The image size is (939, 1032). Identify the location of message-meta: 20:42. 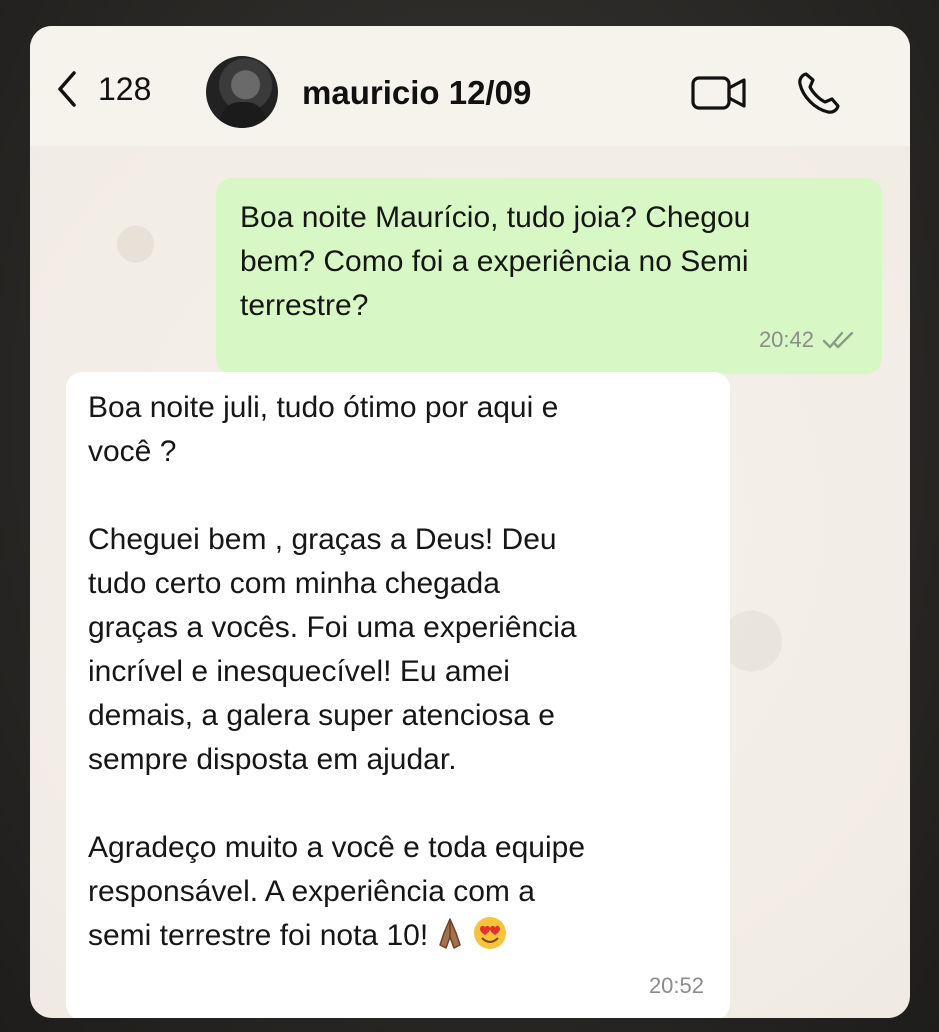
(807, 340).